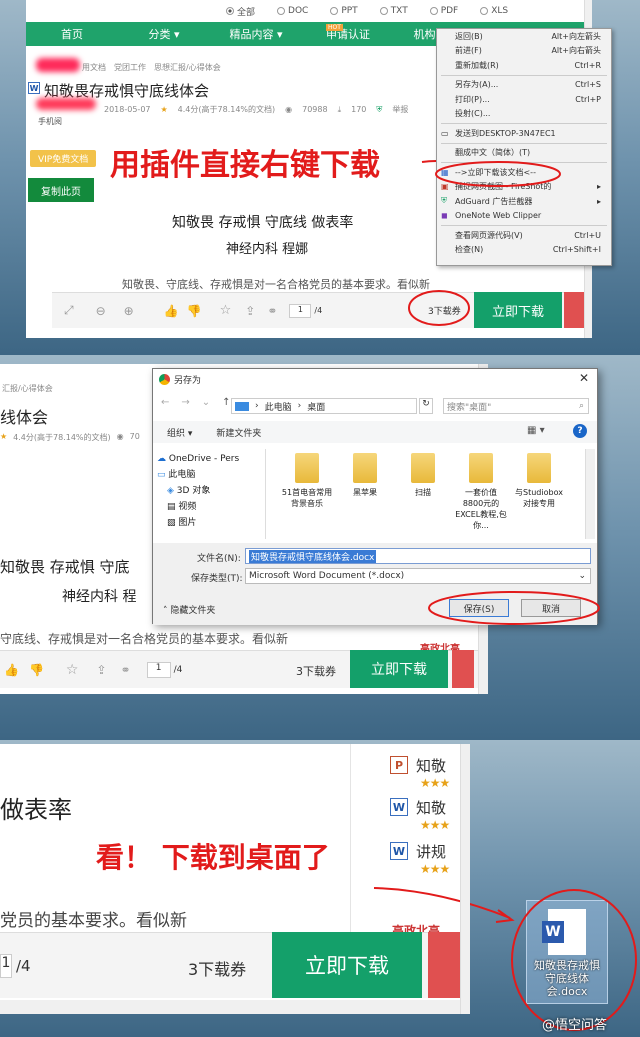 The width and height of the screenshot is (640, 1037). Describe the element at coordinates (226, 402) in the screenshot. I see `up-arrow-icon: ↑` at that location.